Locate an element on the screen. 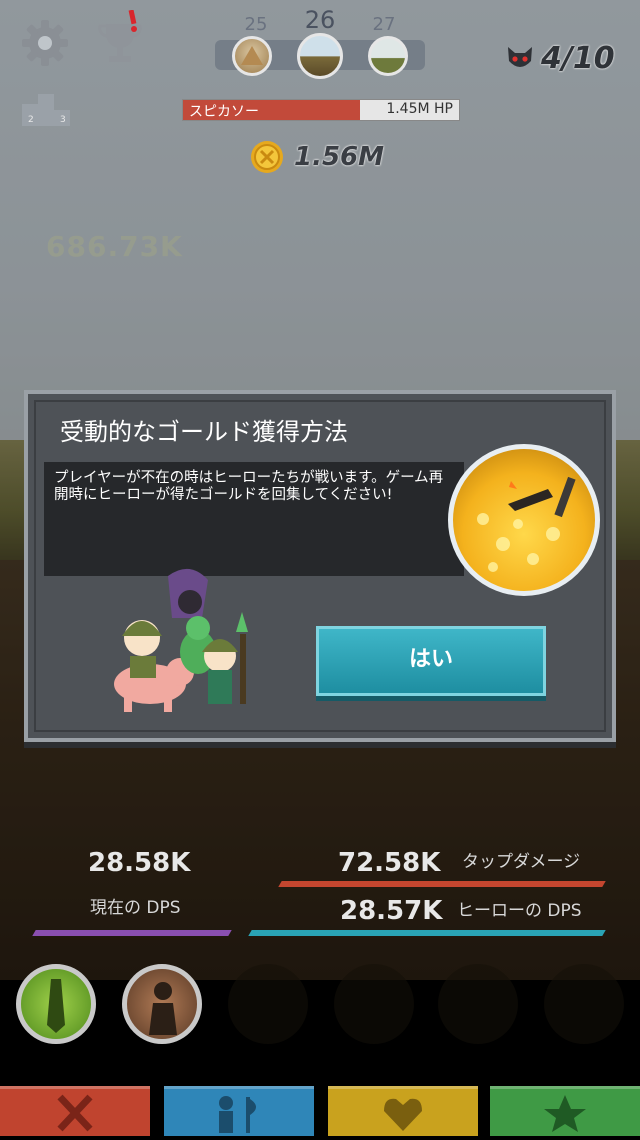 The width and height of the screenshot is (640, 1140). tab-heroes is located at coordinates (239, 1111).